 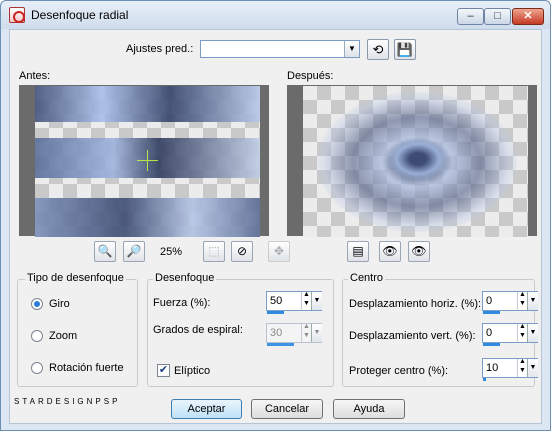 I want to click on spiral-input: 30 ▼, so click(x=294, y=333).